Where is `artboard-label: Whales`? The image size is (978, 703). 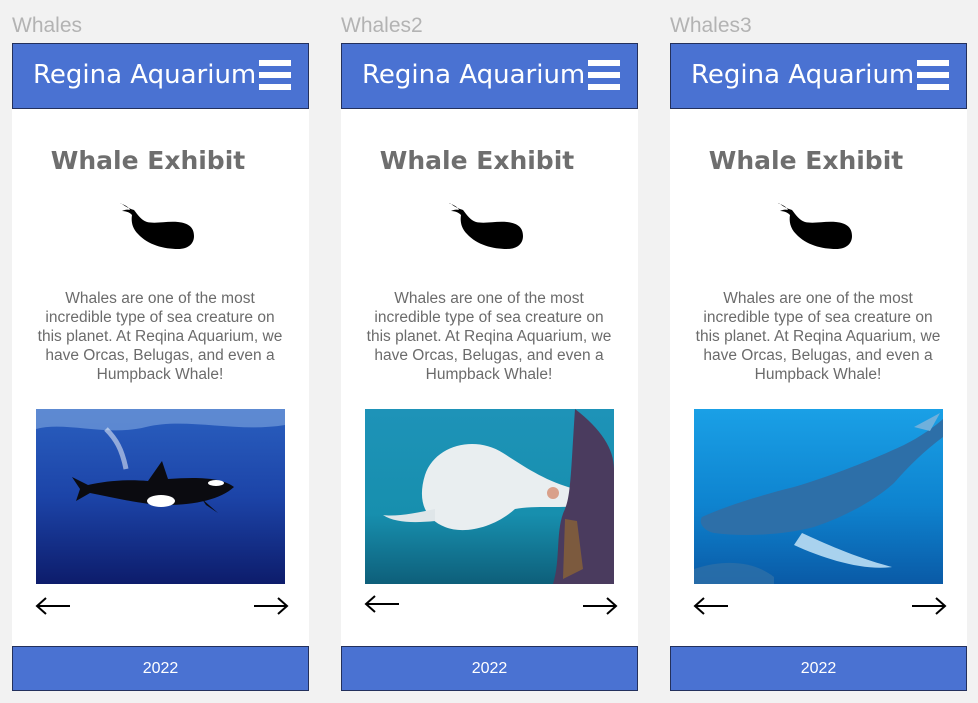
artboard-label: Whales is located at coordinates (47, 25).